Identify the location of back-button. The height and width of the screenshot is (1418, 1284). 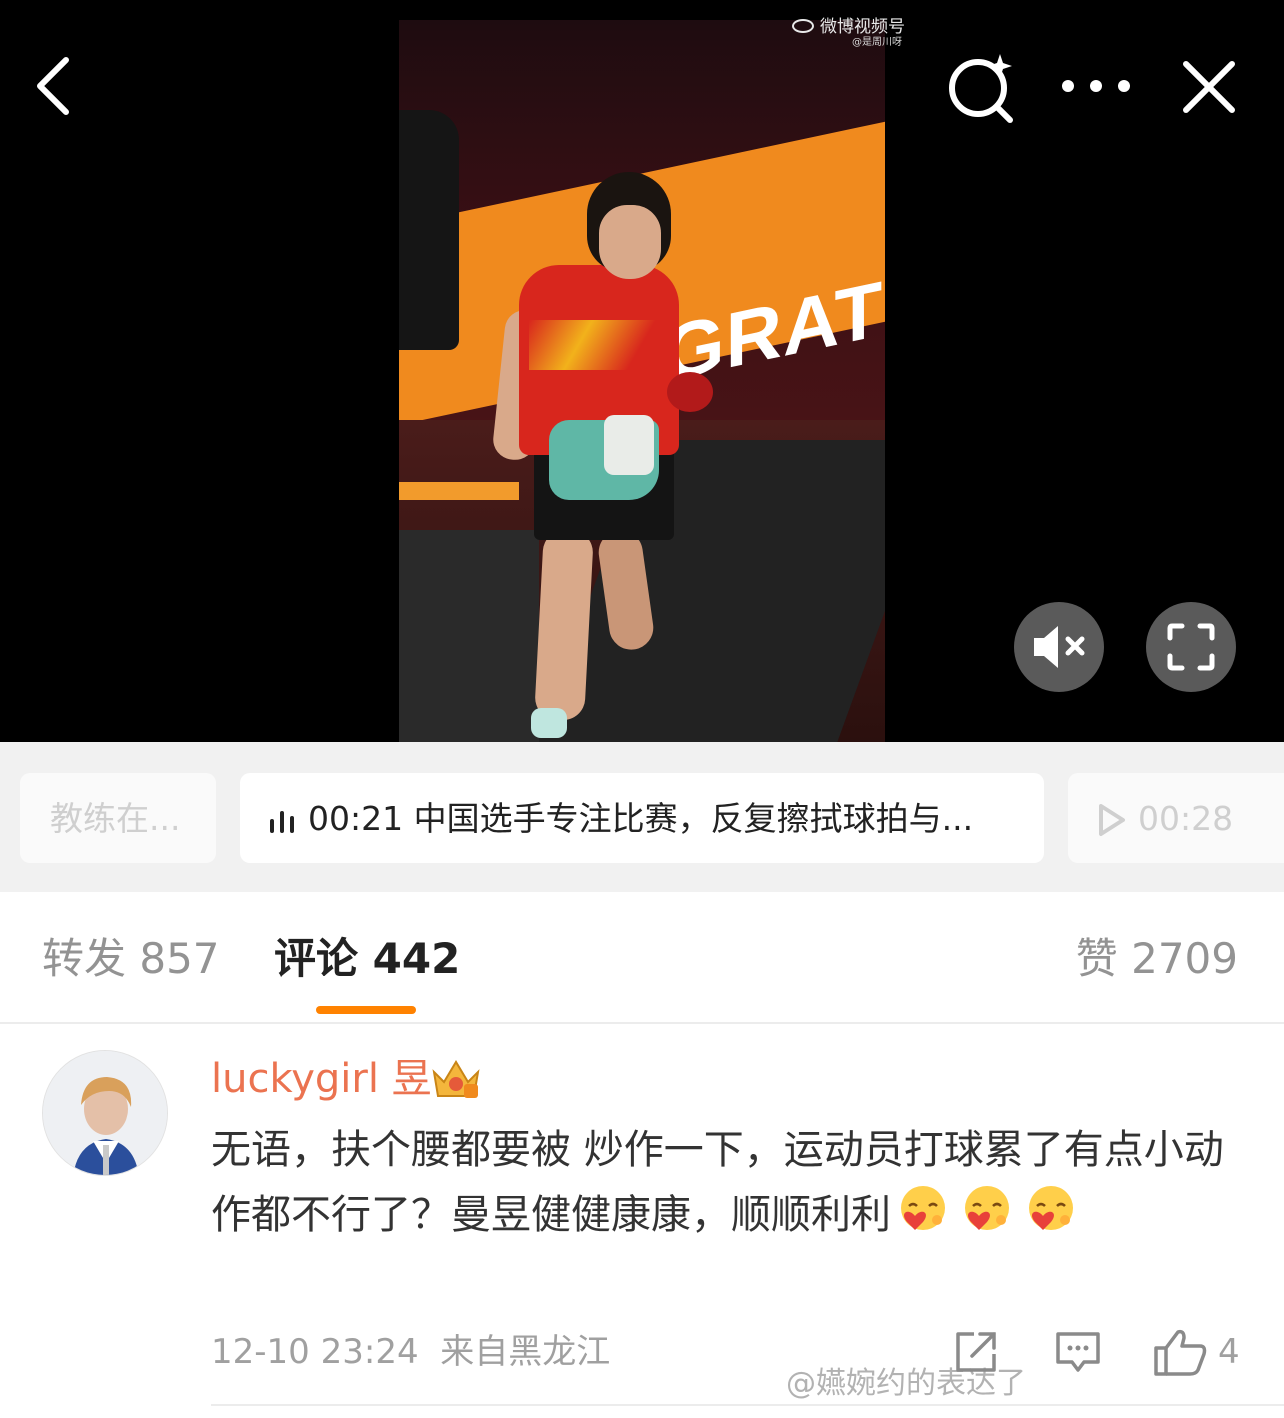
(56, 87).